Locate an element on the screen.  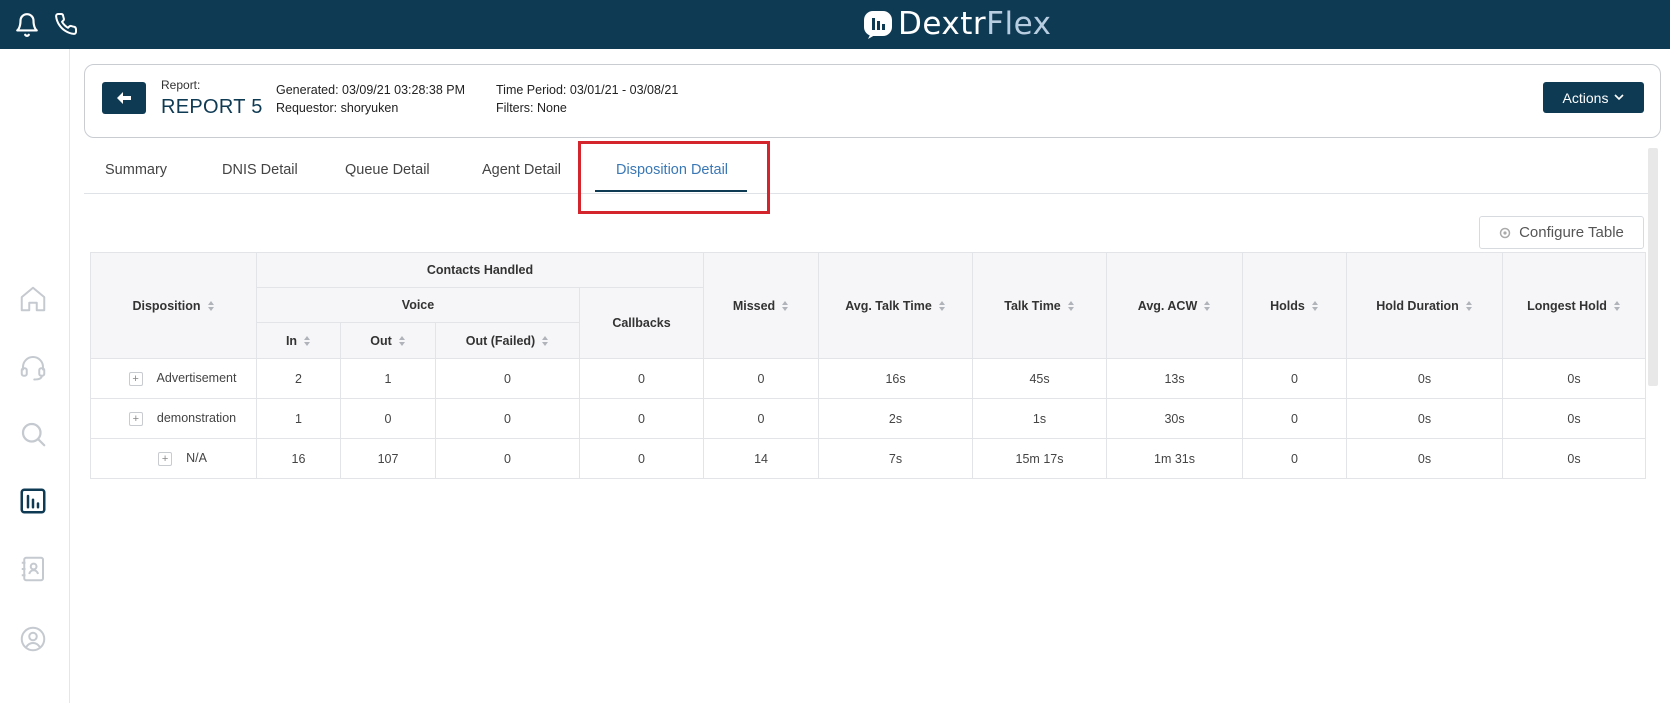
home-icon is located at coordinates (33, 299).